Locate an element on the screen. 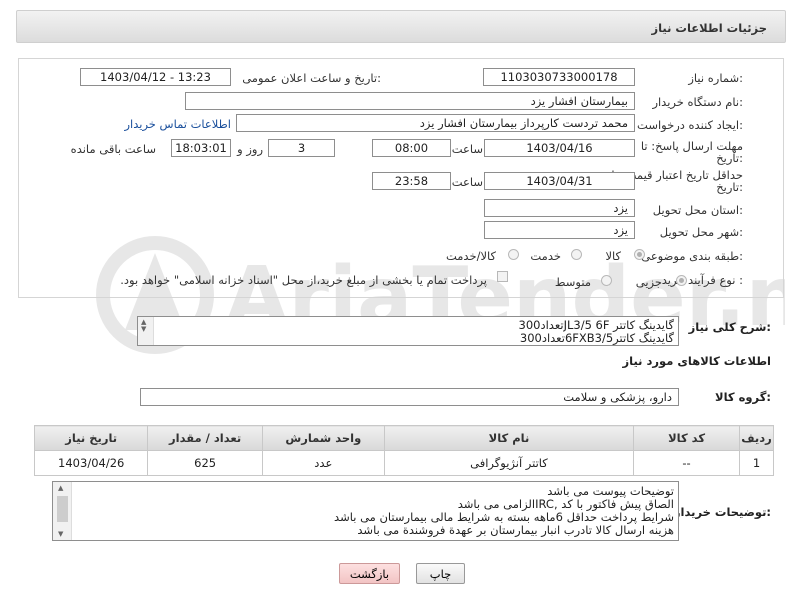 The height and width of the screenshot is (598, 789). category-goods-service-label: کالا/خدمت is located at coordinates (470, 256).